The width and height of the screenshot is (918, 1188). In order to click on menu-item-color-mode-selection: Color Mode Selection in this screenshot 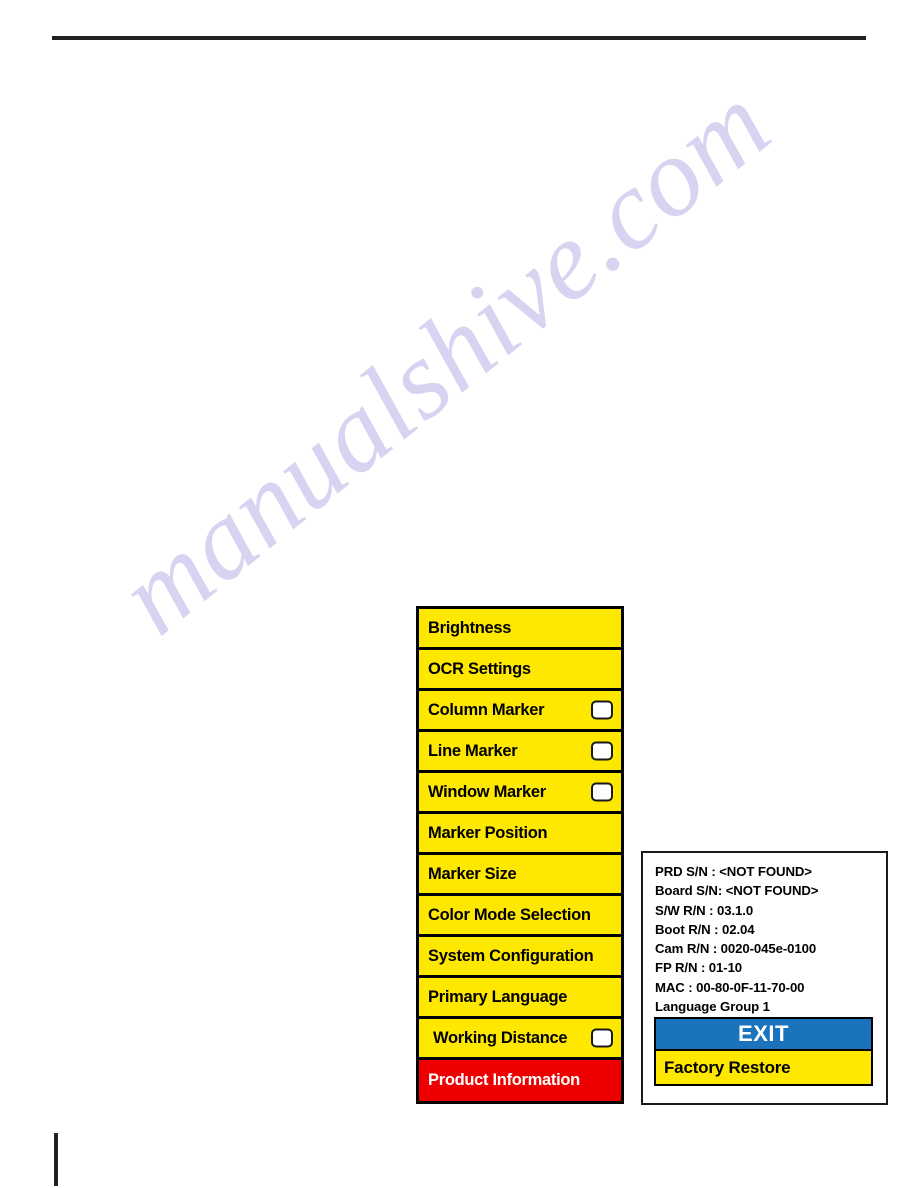, I will do `click(520, 916)`.